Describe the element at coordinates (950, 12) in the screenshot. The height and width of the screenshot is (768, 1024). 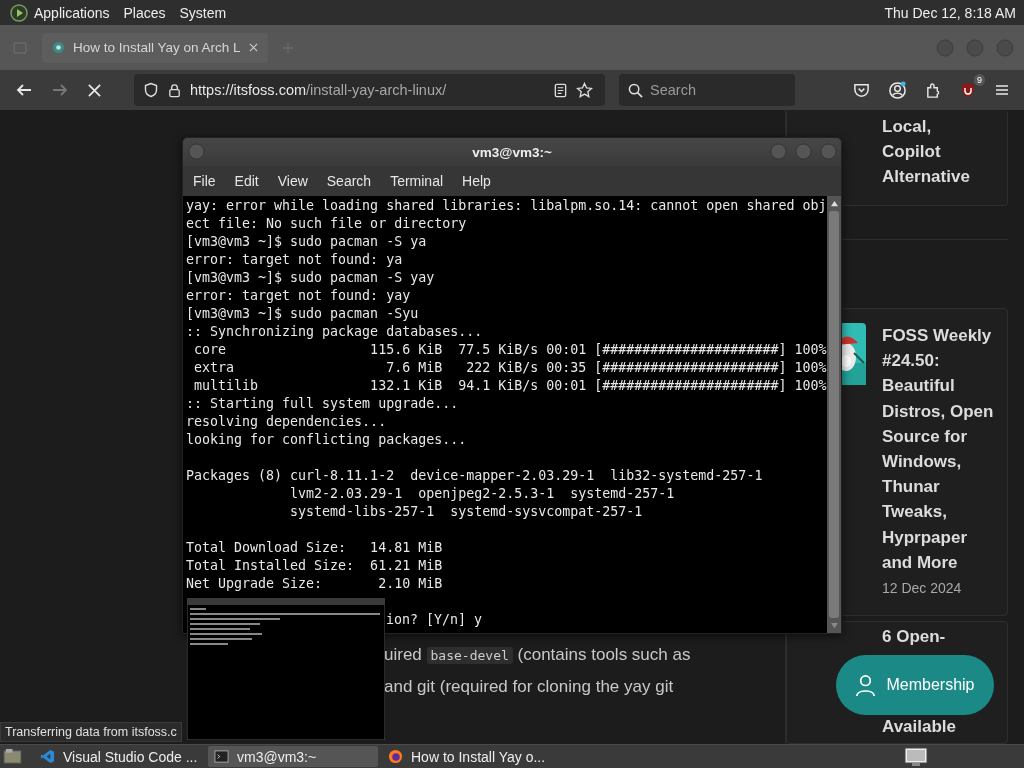
I see `clock: Thu Dec 12, 8:18 AM` at that location.